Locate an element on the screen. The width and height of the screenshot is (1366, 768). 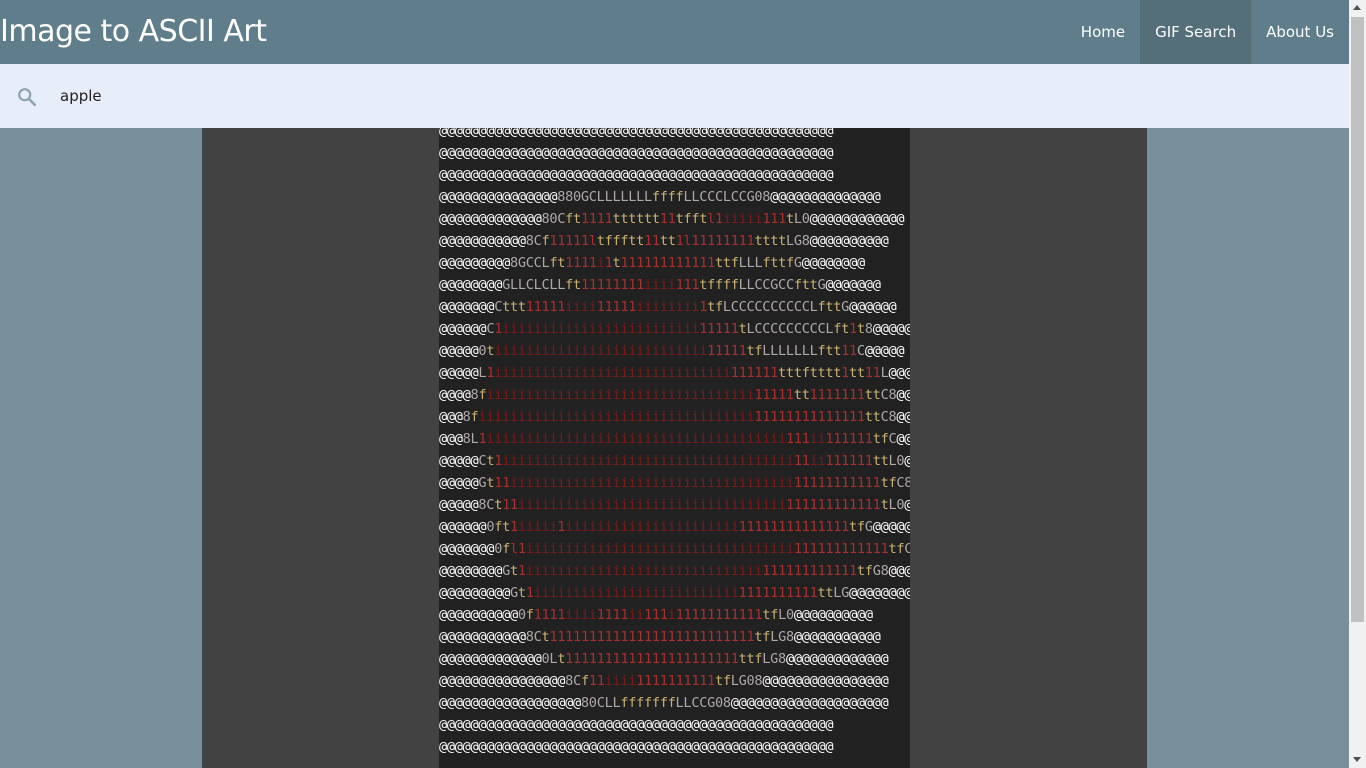
app-title: Image to ASCII Art is located at coordinates (133, 32).